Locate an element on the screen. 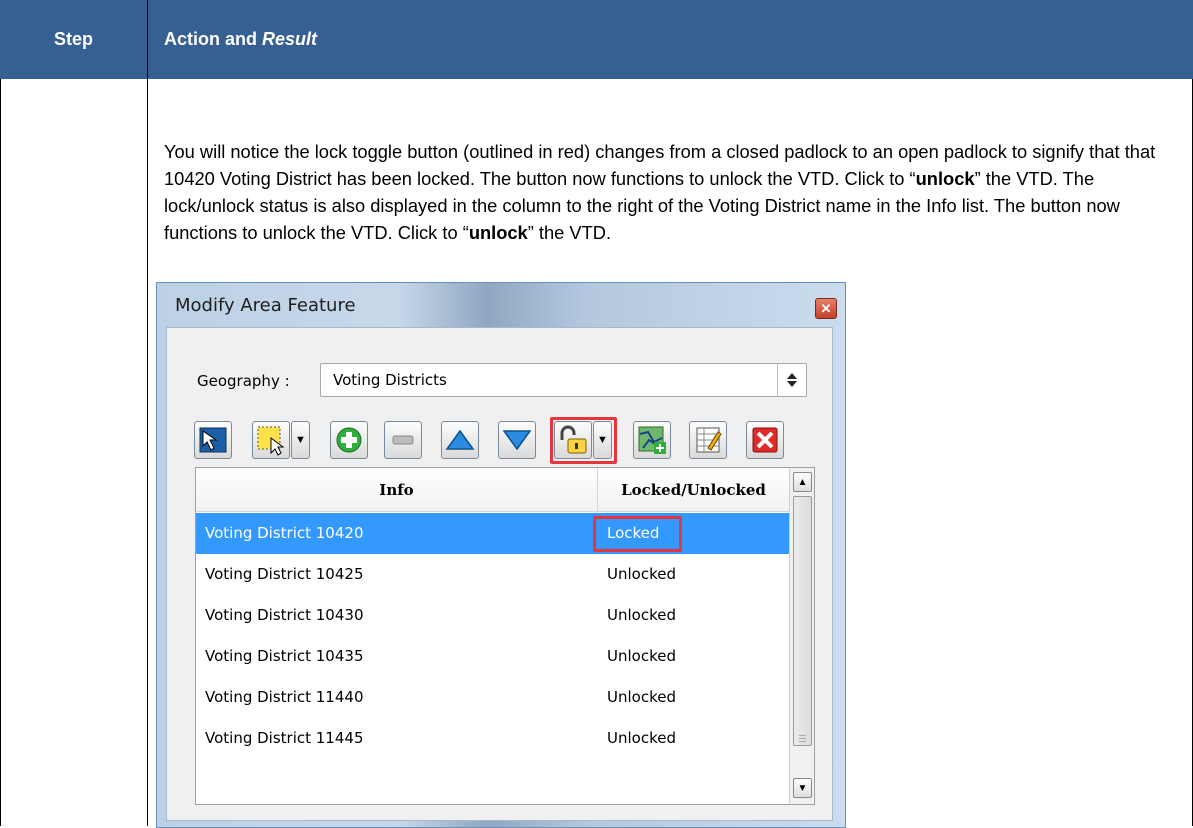 The width and height of the screenshot is (1193, 828). chevron-up-icon: ▲ is located at coordinates (802, 482).